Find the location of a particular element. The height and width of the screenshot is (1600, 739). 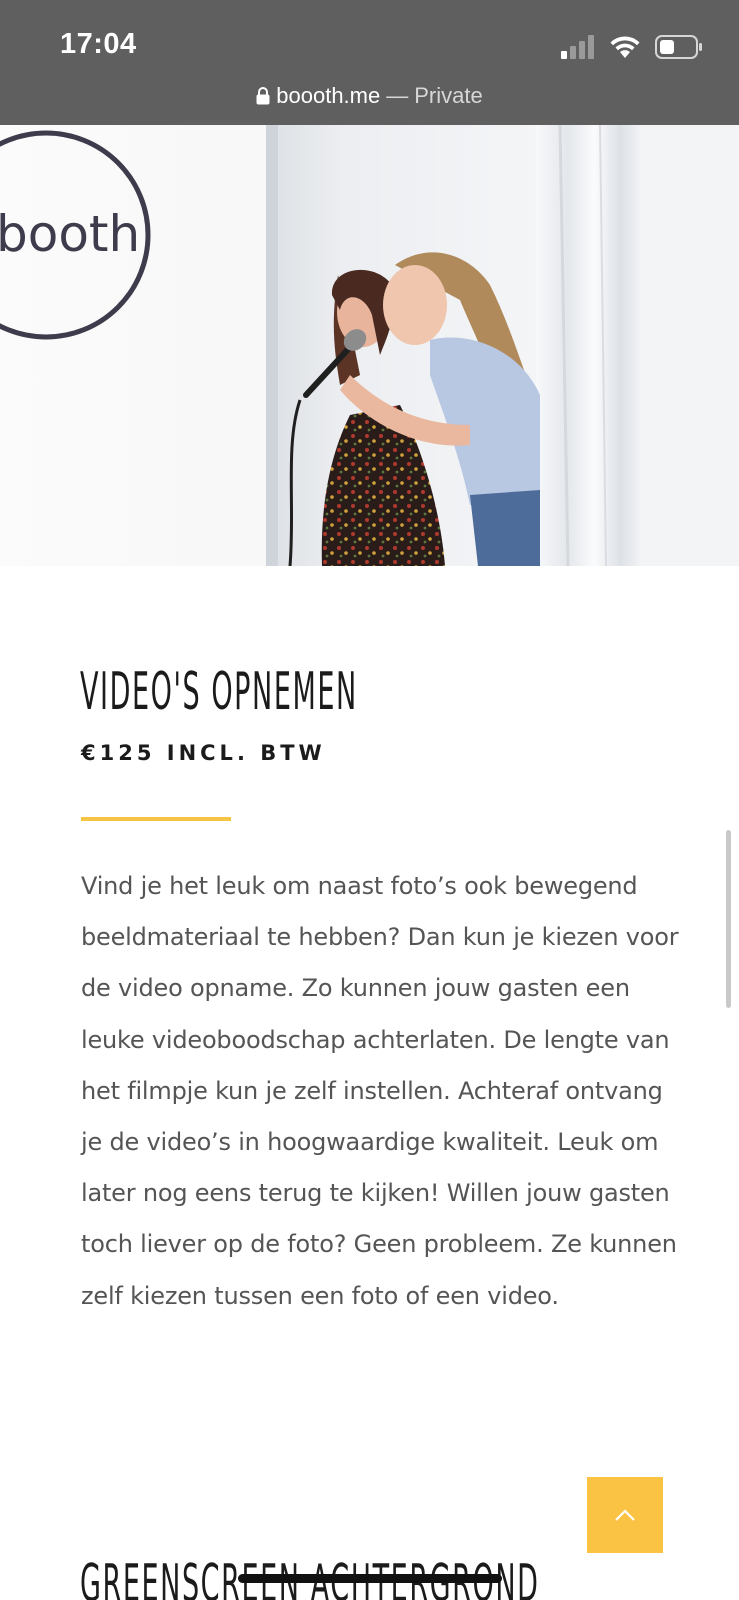

cellular-signal-icon is located at coordinates (577, 47).